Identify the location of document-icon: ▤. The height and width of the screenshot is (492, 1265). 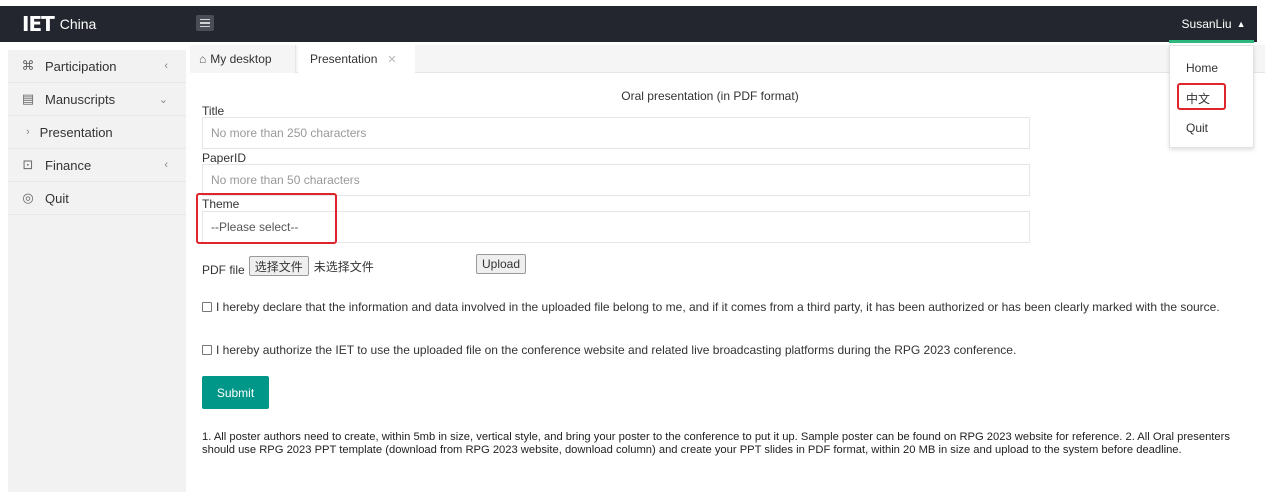
(28, 98).